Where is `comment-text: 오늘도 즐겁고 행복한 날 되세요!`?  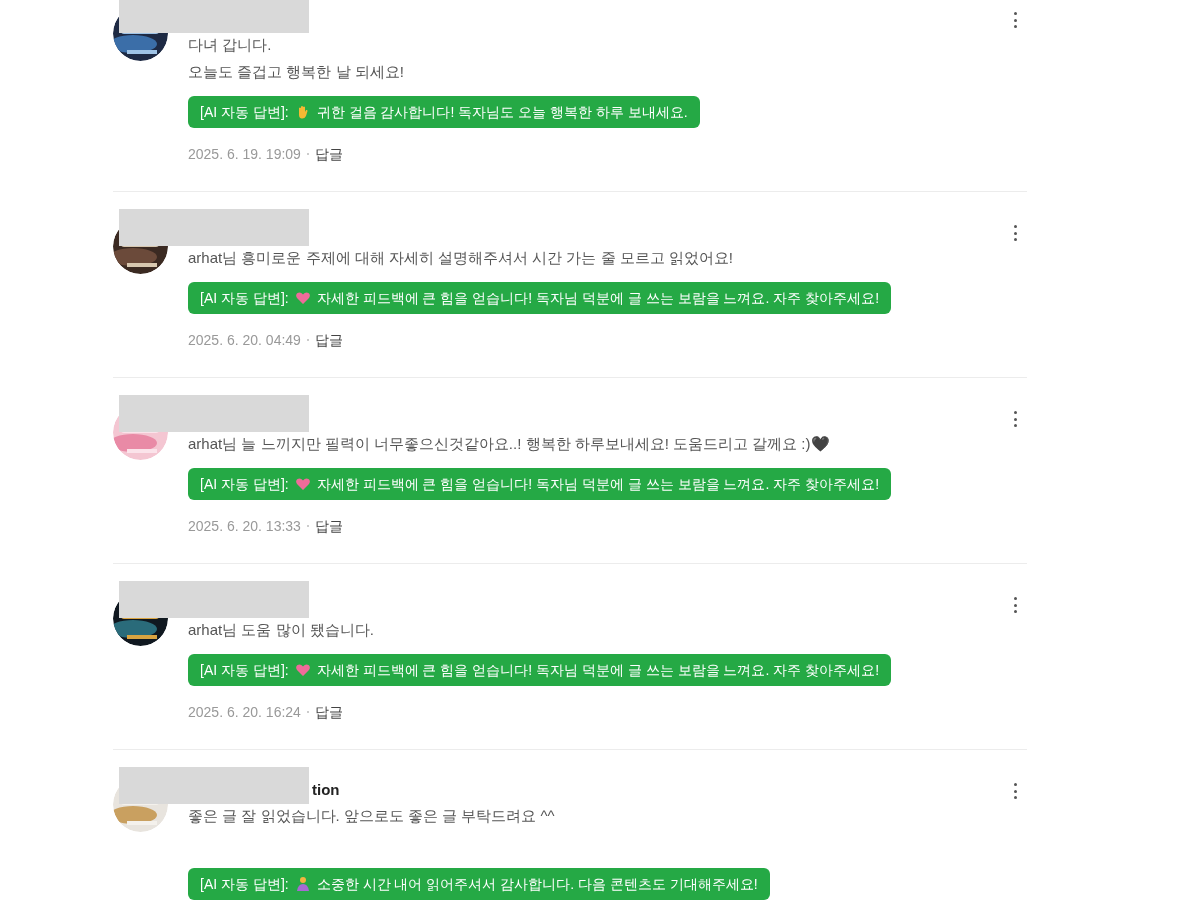
comment-text: 오늘도 즐겁고 행복한 날 되세요! is located at coordinates (296, 72).